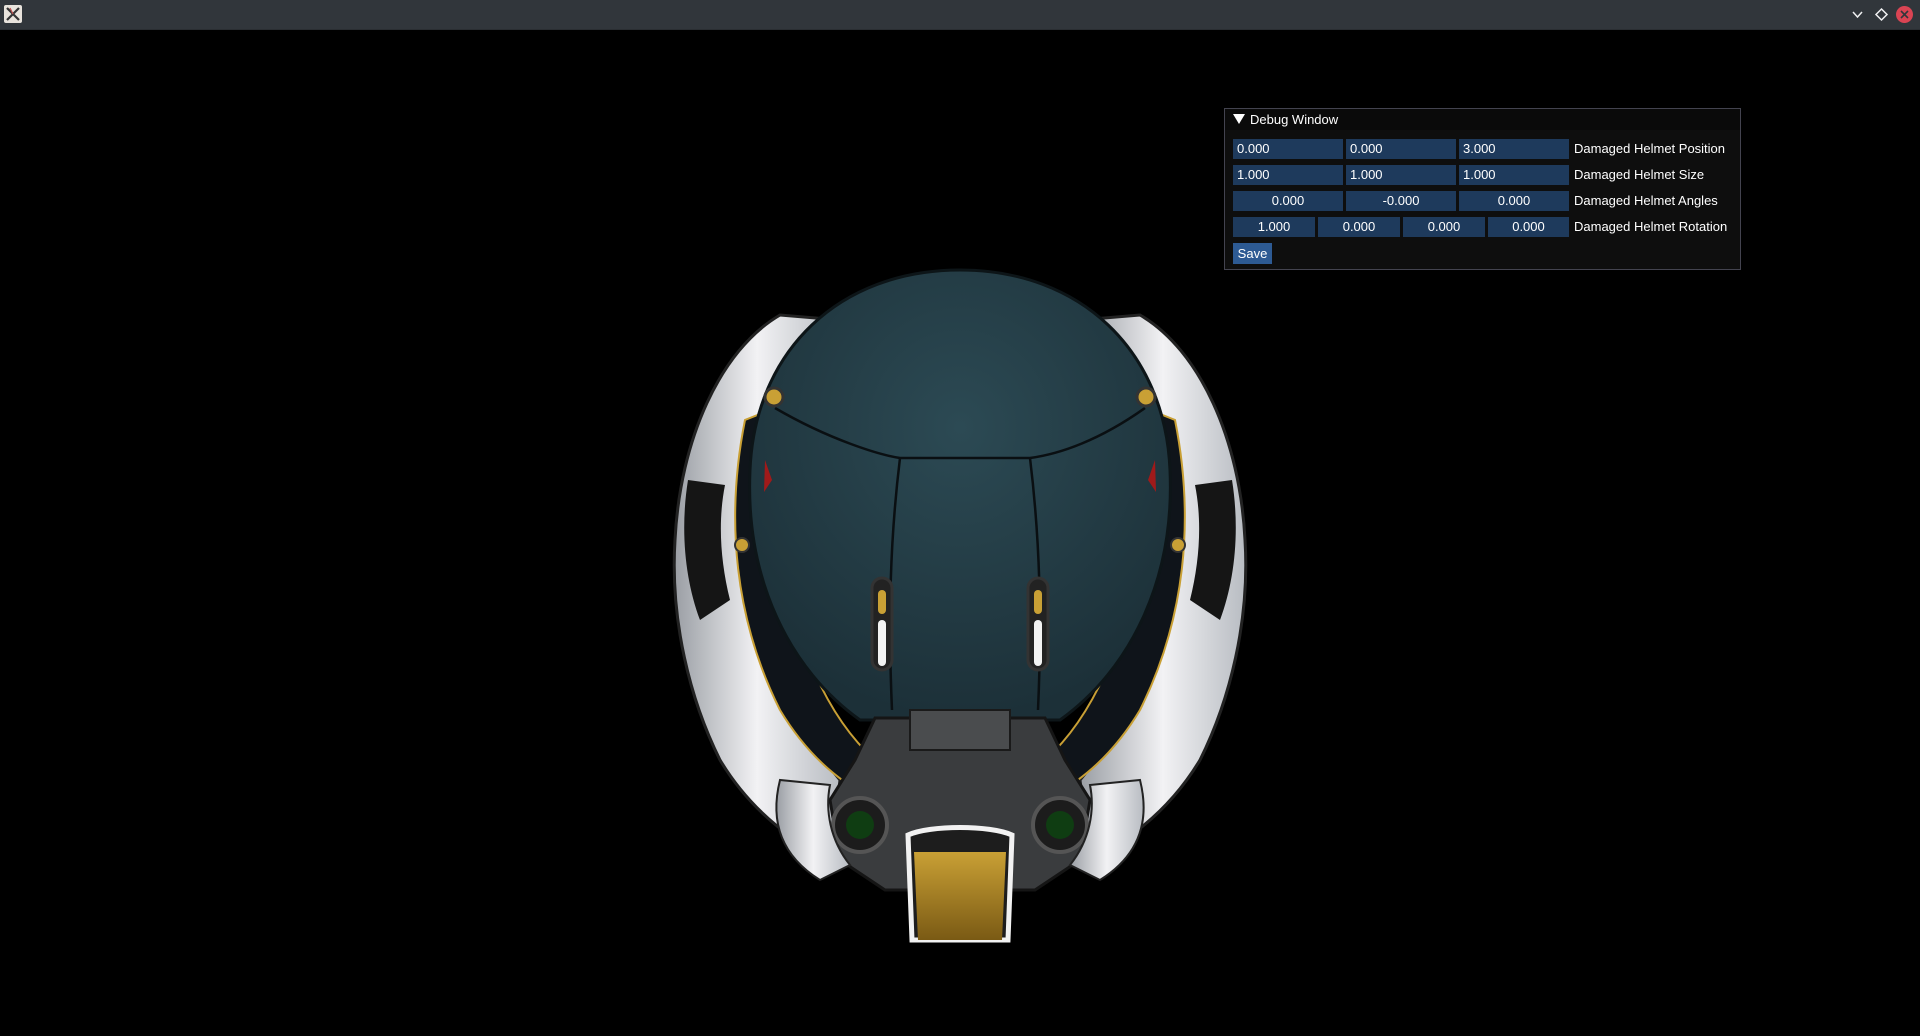 Image resolution: width=1920 pixels, height=1036 pixels. Describe the element at coordinates (1288, 201) in the screenshot. I see `angles-x-field: 0.000` at that location.